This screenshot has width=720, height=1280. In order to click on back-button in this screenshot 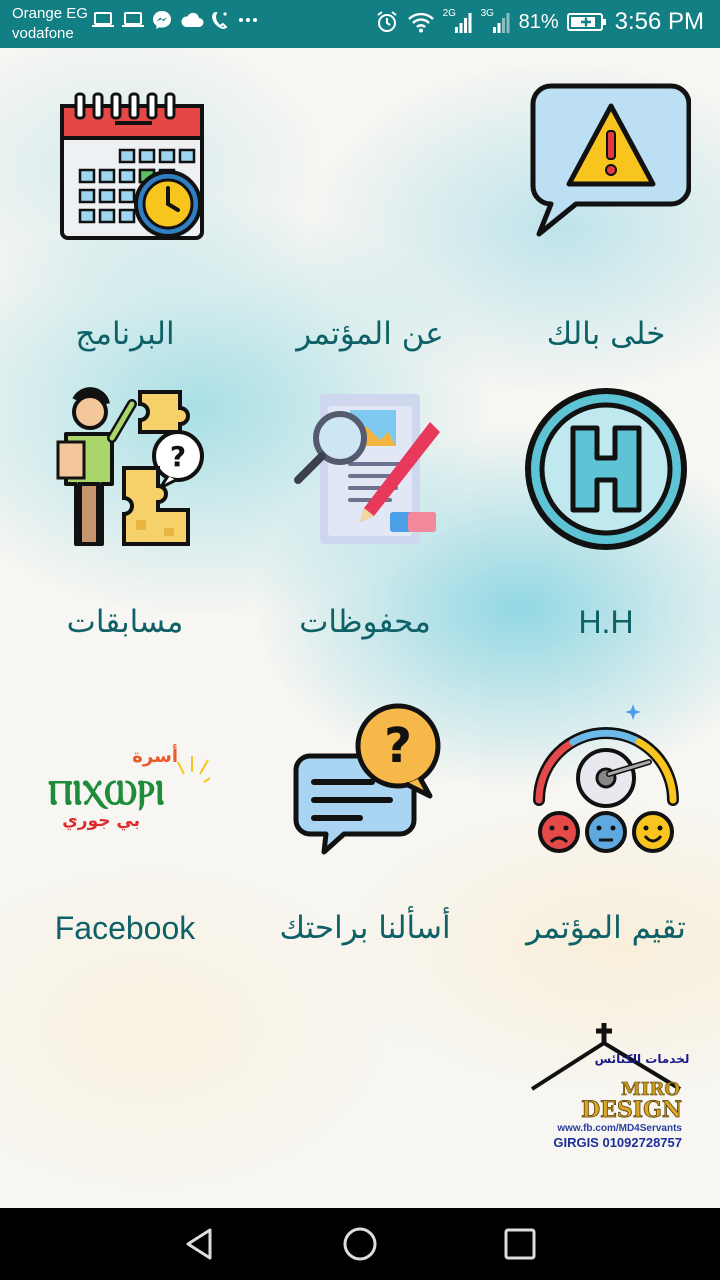, I will do `click(200, 1244)`.